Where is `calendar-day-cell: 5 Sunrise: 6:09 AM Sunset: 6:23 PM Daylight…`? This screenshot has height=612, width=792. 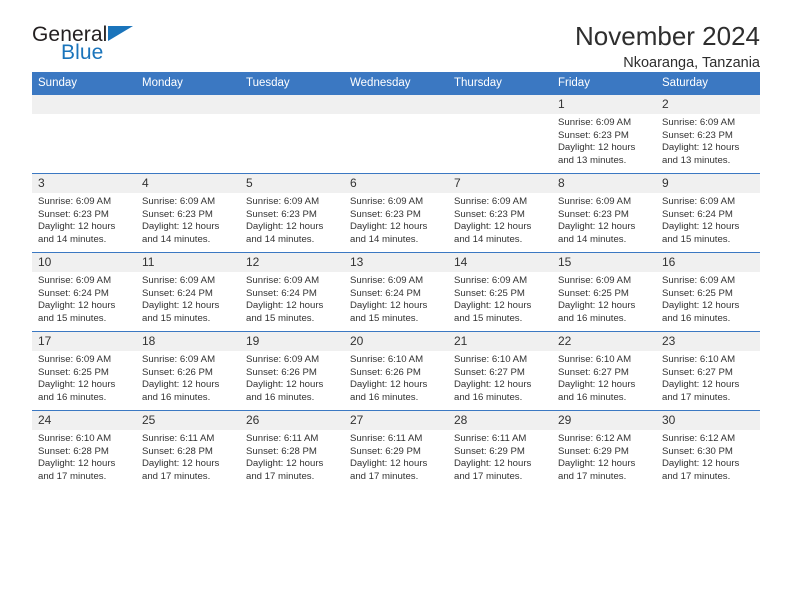
calendar-day-cell: 5 Sunrise: 6:09 AM Sunset: 6:23 PM Daylight… is located at coordinates (292, 213).